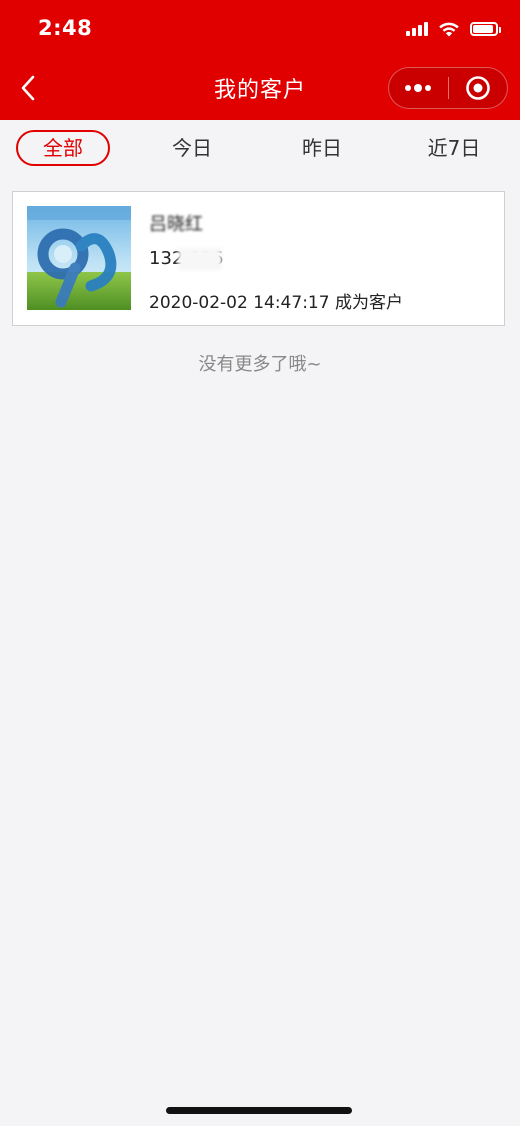 The width and height of the screenshot is (520, 1126). I want to click on target-circle-icon, so click(477, 88).